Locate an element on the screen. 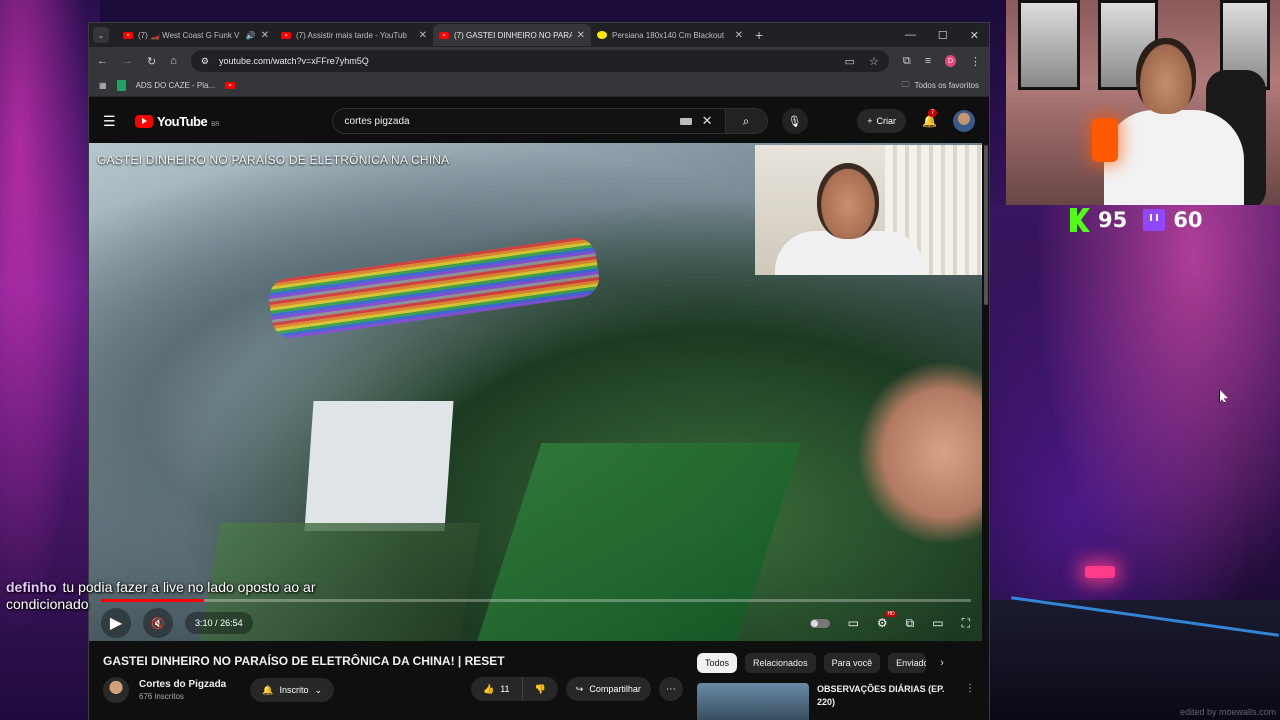 Image resolution: width=1280 pixels, height=720 pixels. browser-menu-icon: ⋮ is located at coordinates (975, 61).